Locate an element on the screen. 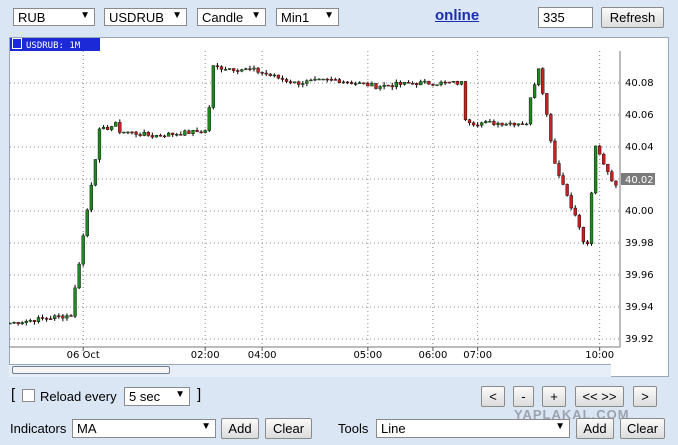 The width and height of the screenshot is (678, 445). chart-type-select: Candle ▼ is located at coordinates (231, 17).